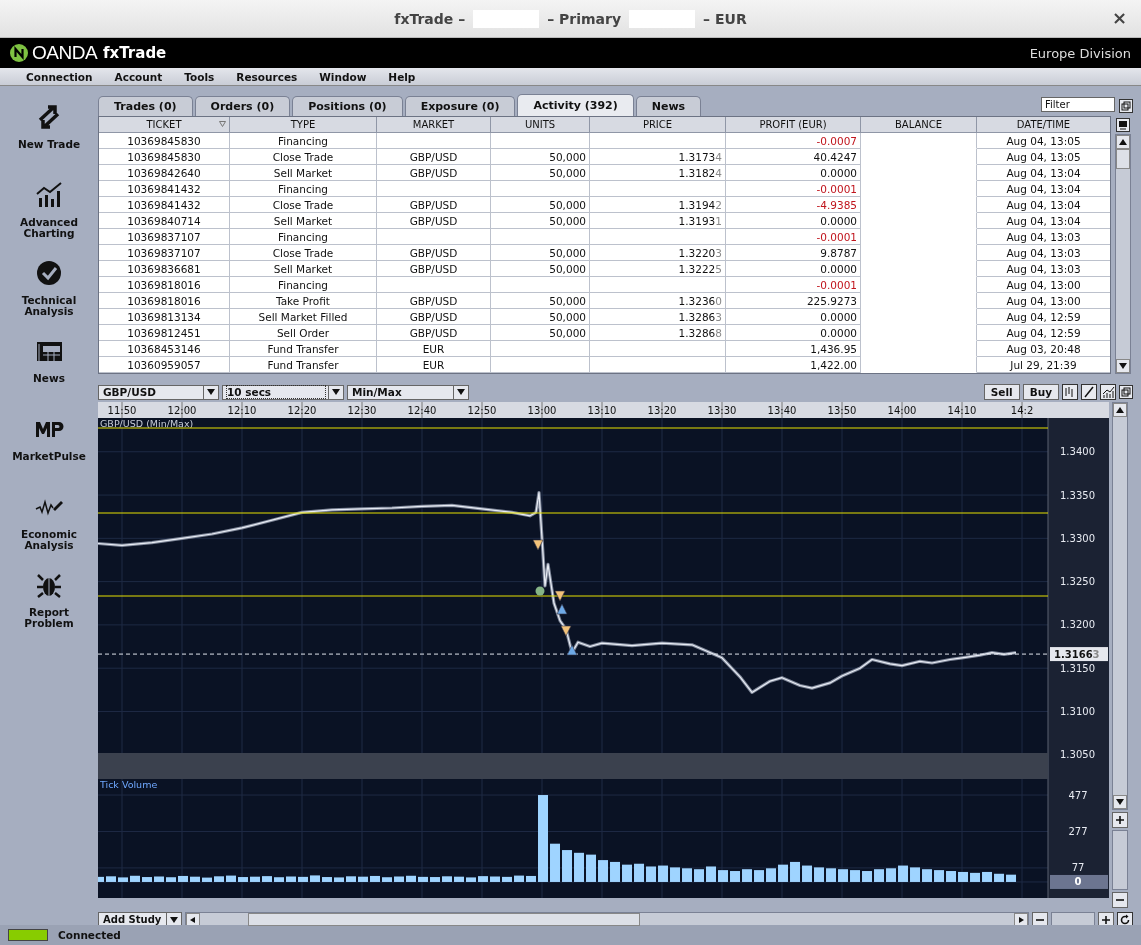  Describe the element at coordinates (193, 919) in the screenshot. I see `scroll-left-icon` at that location.